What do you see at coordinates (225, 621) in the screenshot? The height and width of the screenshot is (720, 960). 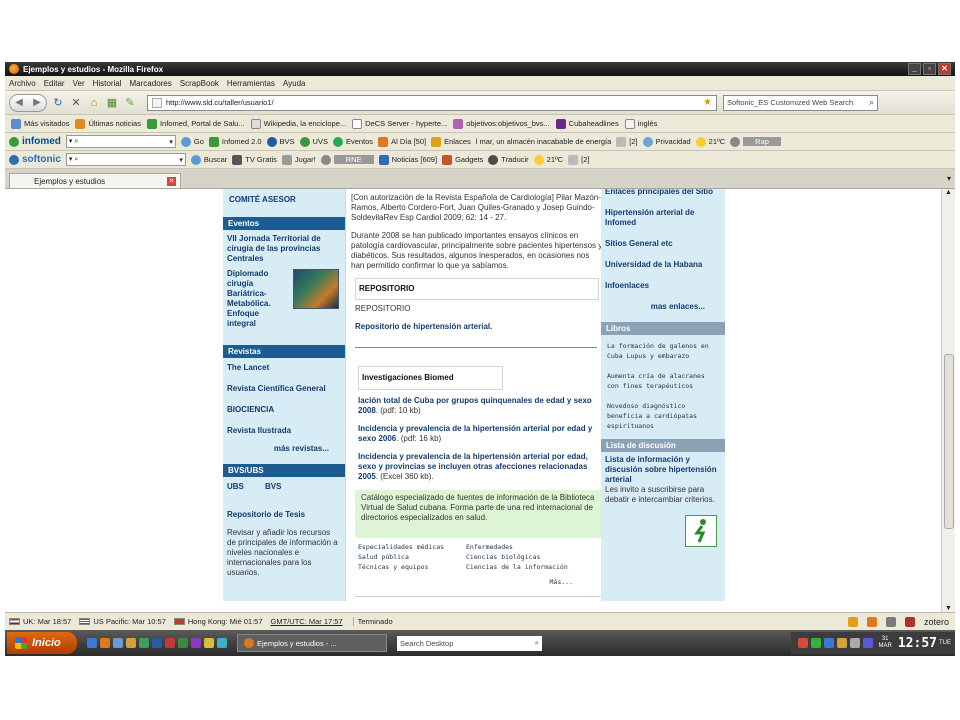 I see `clock-hong-kong: Hong Kong: Mié 01:57` at bounding box center [225, 621].